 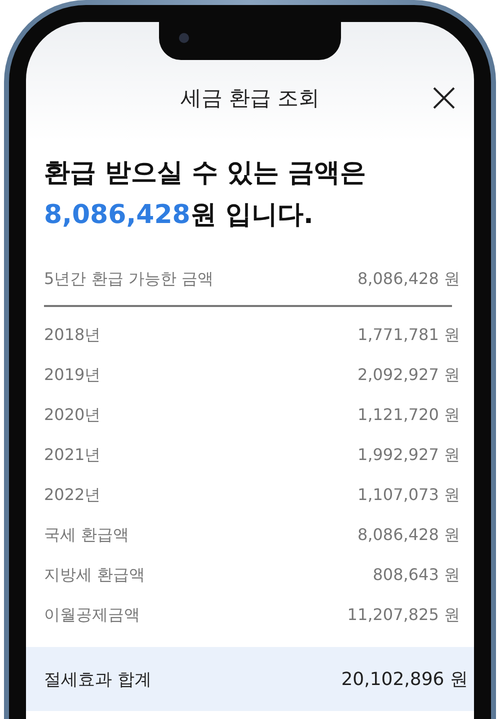 What do you see at coordinates (408, 375) in the screenshot?
I see `row-value: 2,092,927 원` at bounding box center [408, 375].